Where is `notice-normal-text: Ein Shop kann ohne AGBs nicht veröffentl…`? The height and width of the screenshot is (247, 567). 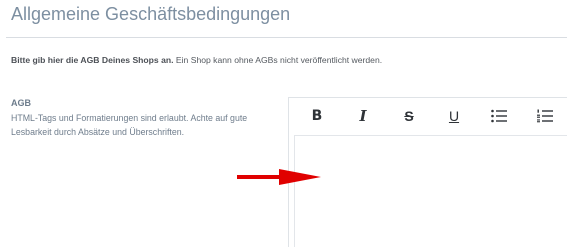 notice-normal-text: Ein Shop kann ohne AGBs nicht veröffentl… is located at coordinates (278, 60).